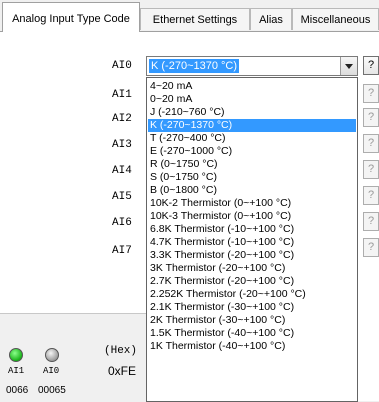 The image size is (379, 402). I want to click on help-button-ai5: ?, so click(371, 195).